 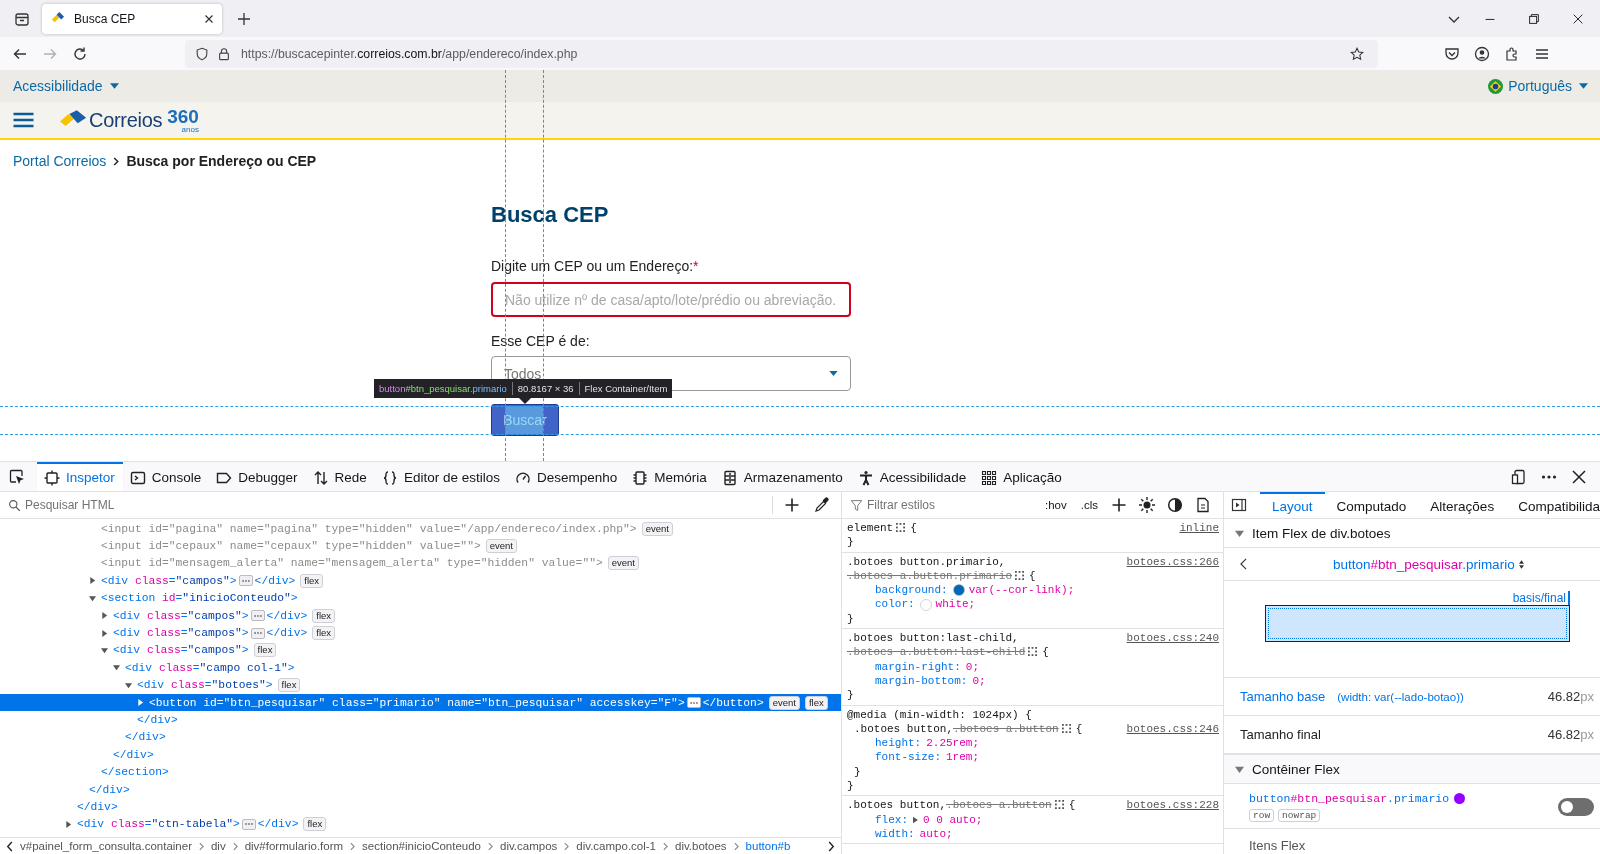 I want to click on hamburger-menu-icon, so click(x=23, y=120).